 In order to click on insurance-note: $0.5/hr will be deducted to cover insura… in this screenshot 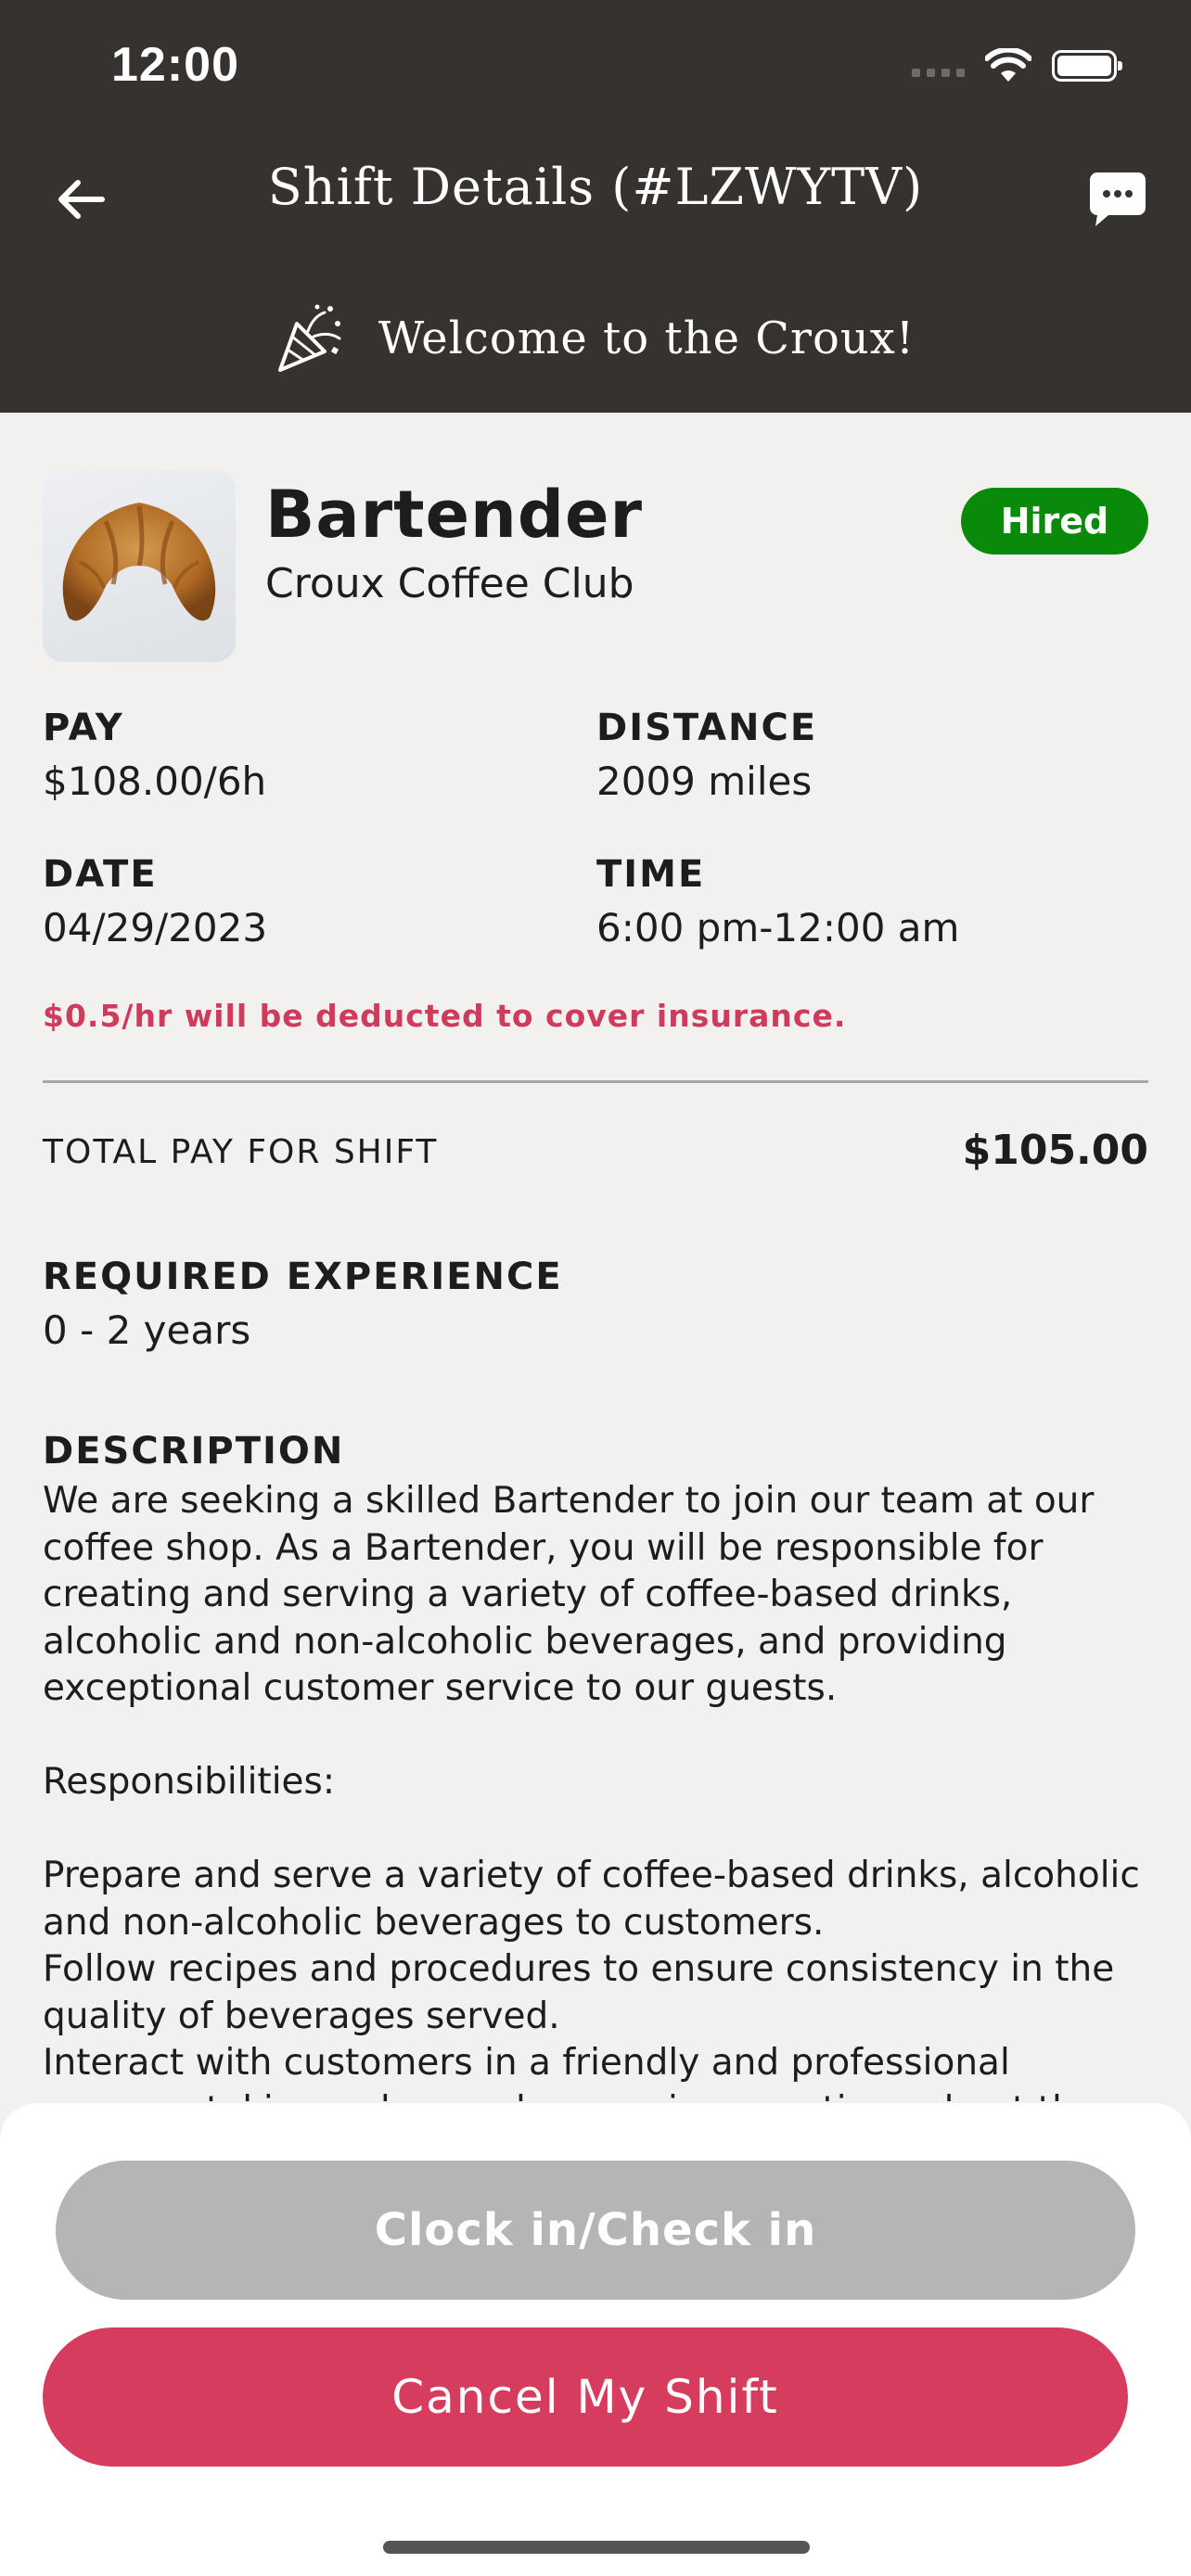, I will do `click(445, 1016)`.